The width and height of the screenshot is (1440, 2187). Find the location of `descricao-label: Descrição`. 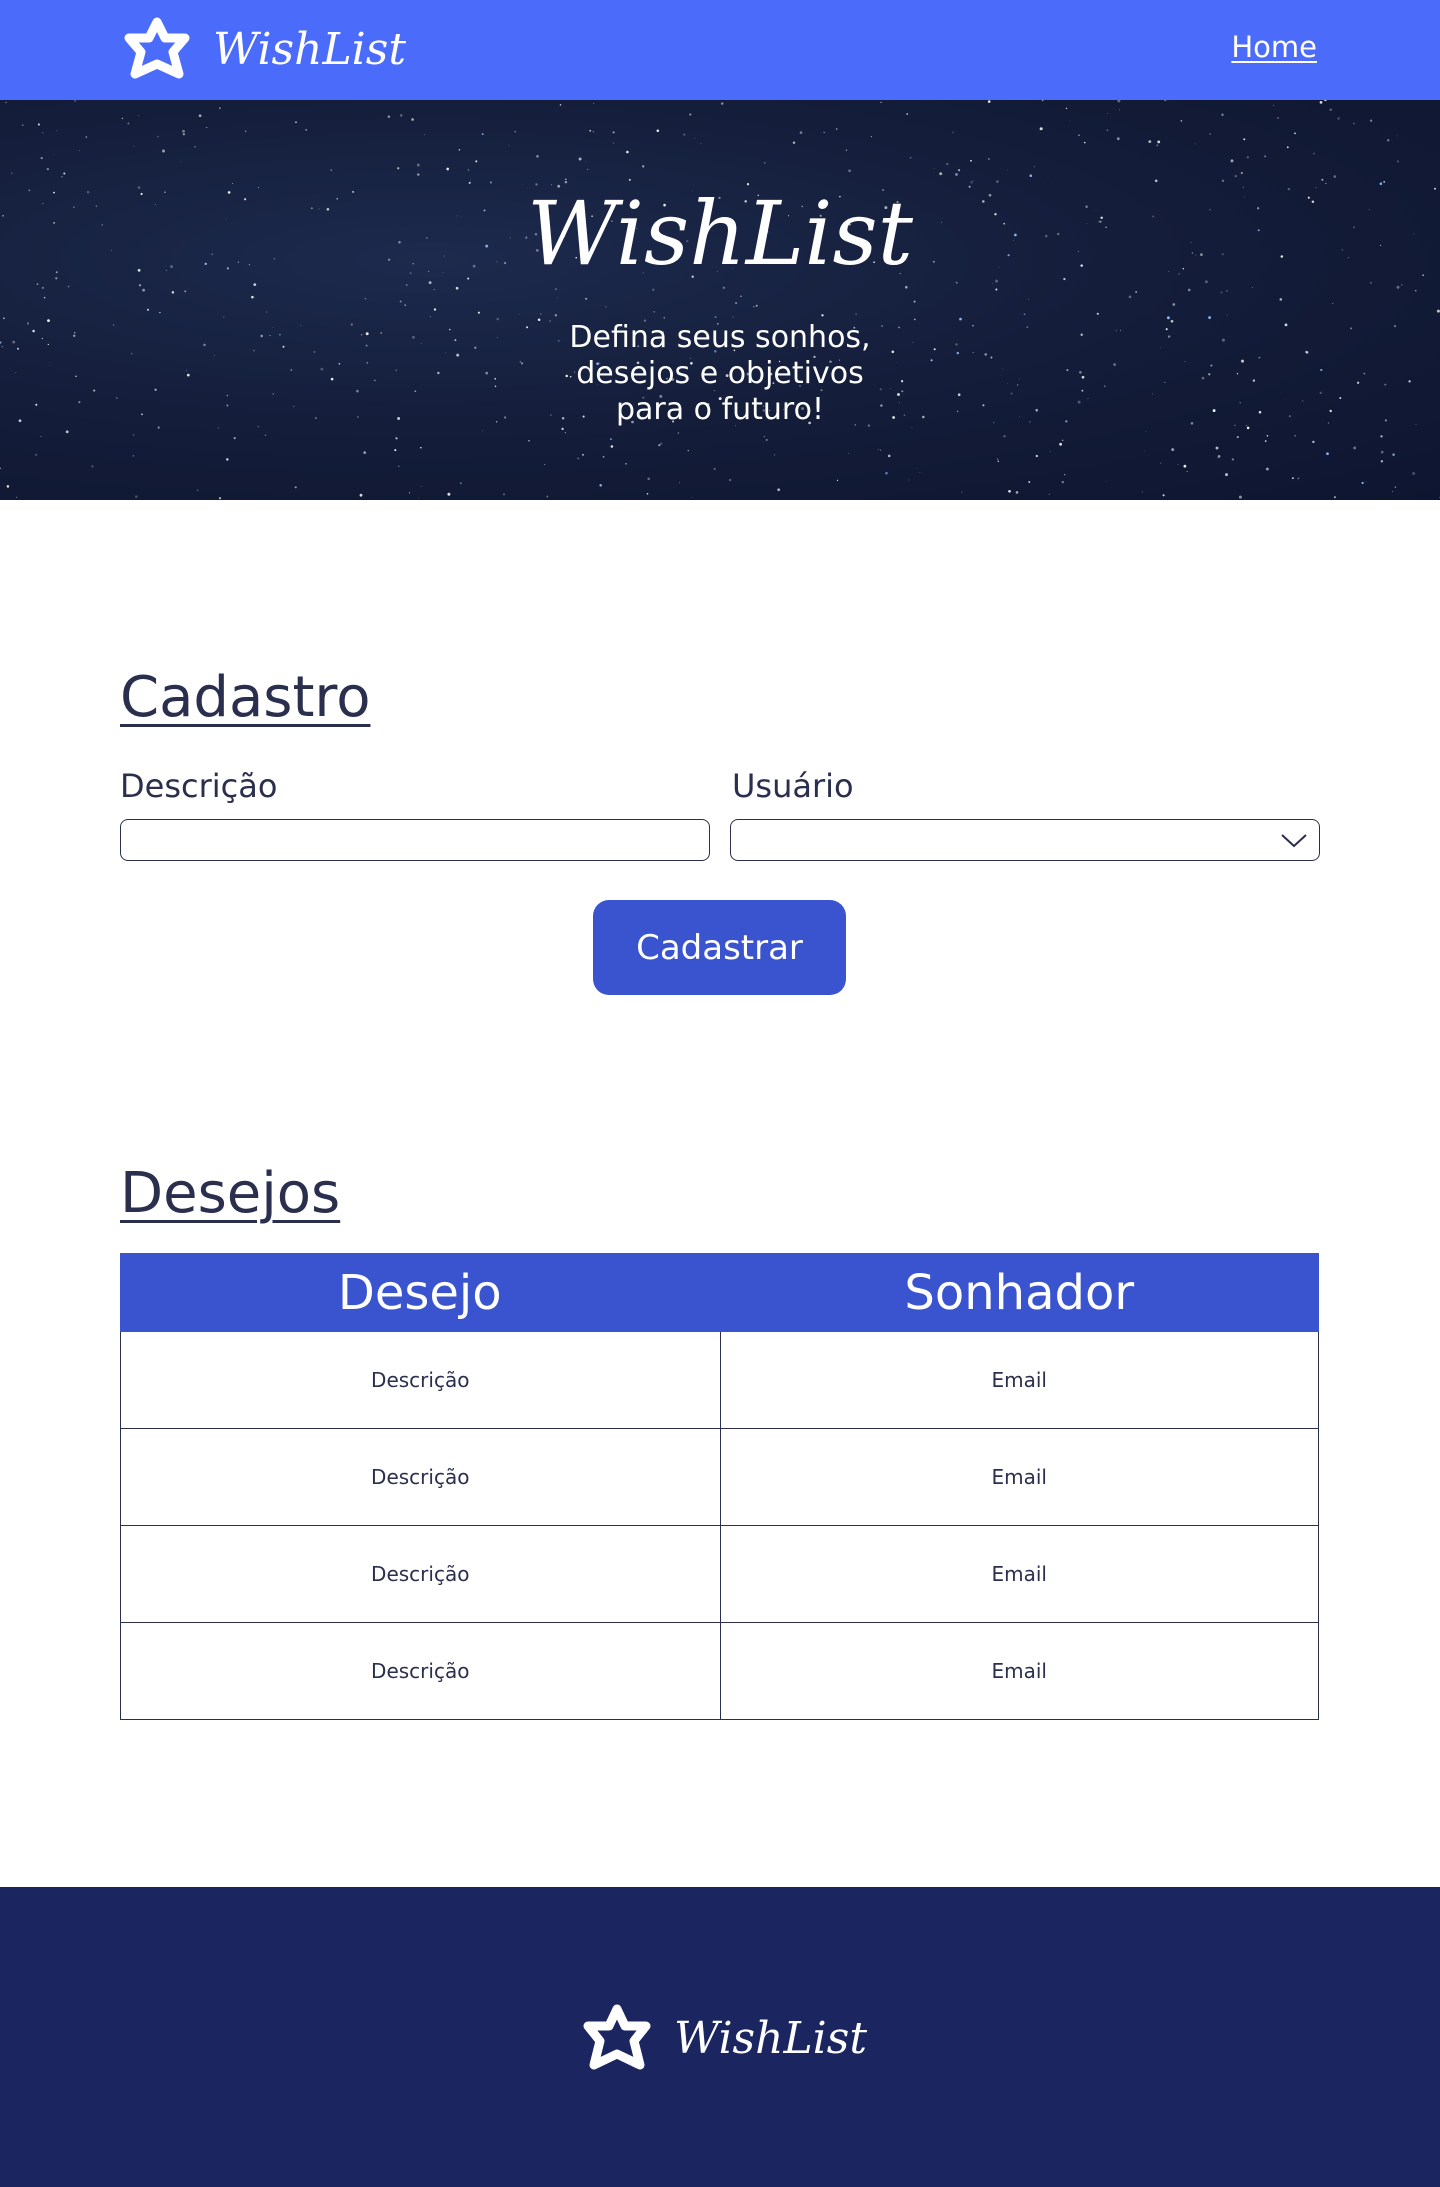

descricao-label: Descrição is located at coordinates (199, 786).